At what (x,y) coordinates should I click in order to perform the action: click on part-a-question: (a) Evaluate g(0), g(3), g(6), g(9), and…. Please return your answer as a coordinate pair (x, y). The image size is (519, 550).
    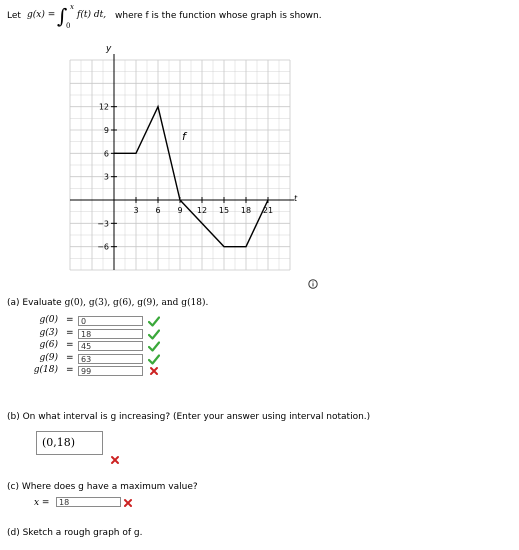
    Looking at the image, I should click on (107, 303).